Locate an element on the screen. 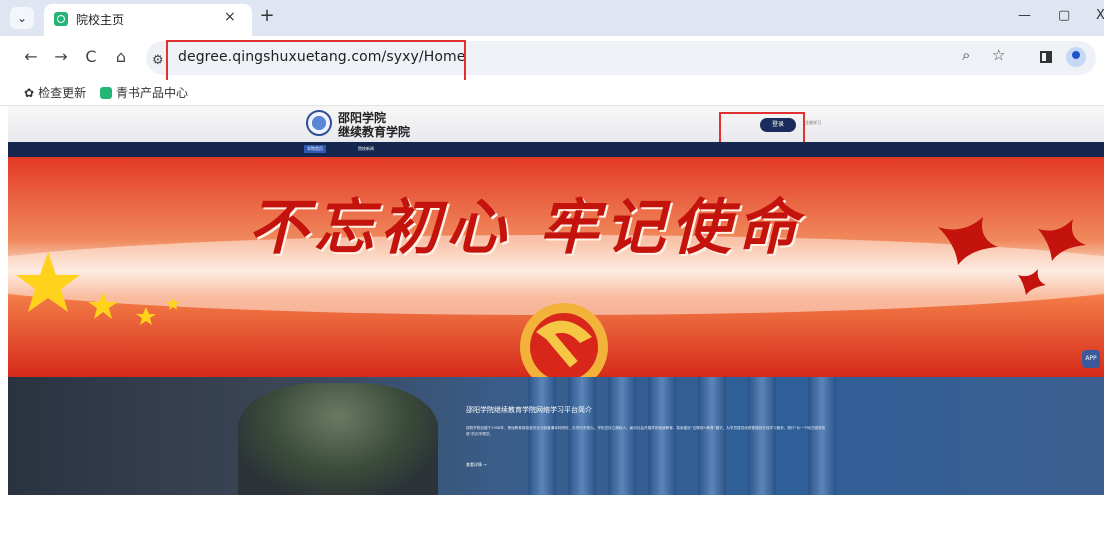 This screenshot has width=1104, height=540. side-panel-icon is located at coordinates (1046, 57).